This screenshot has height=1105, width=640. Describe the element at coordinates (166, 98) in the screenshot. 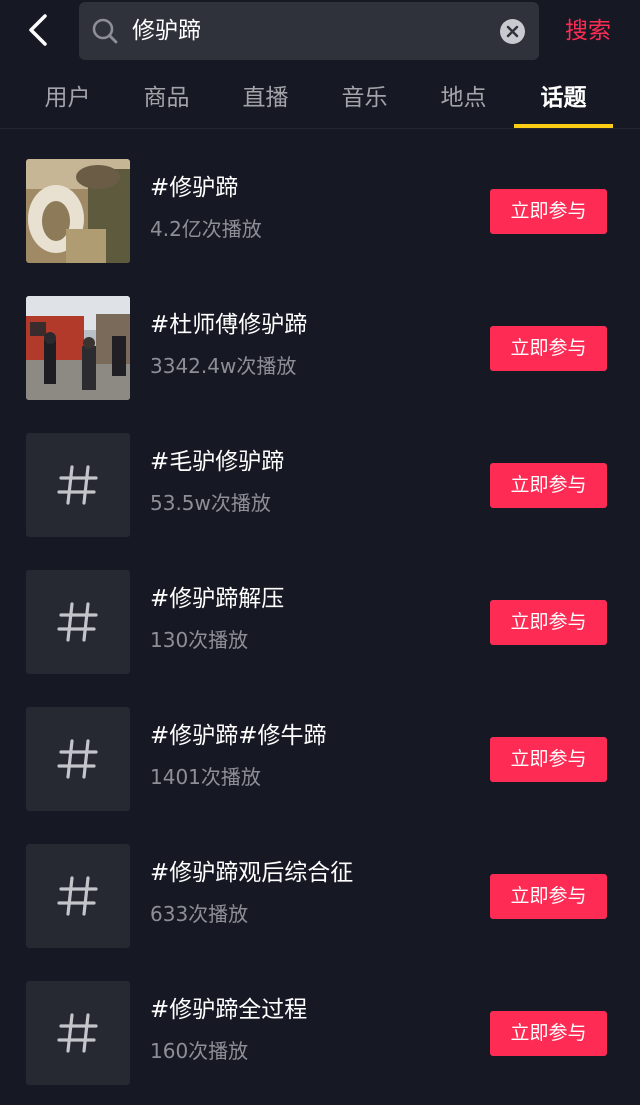

I see `tab-products: 商品` at that location.